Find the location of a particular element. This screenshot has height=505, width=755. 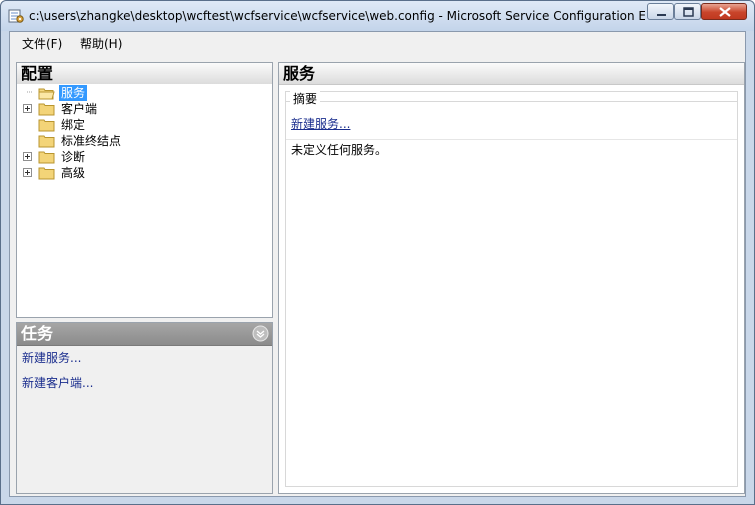

close-button is located at coordinates (724, 11).